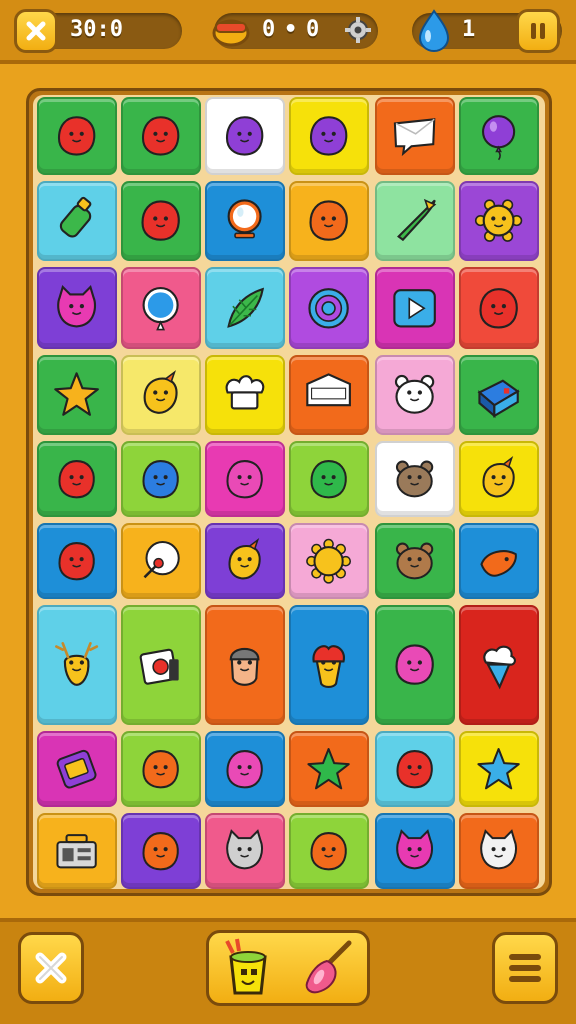 This screenshot has height=1024, width=576. What do you see at coordinates (36, 31) in the screenshot?
I see `close-button` at bounding box center [36, 31].